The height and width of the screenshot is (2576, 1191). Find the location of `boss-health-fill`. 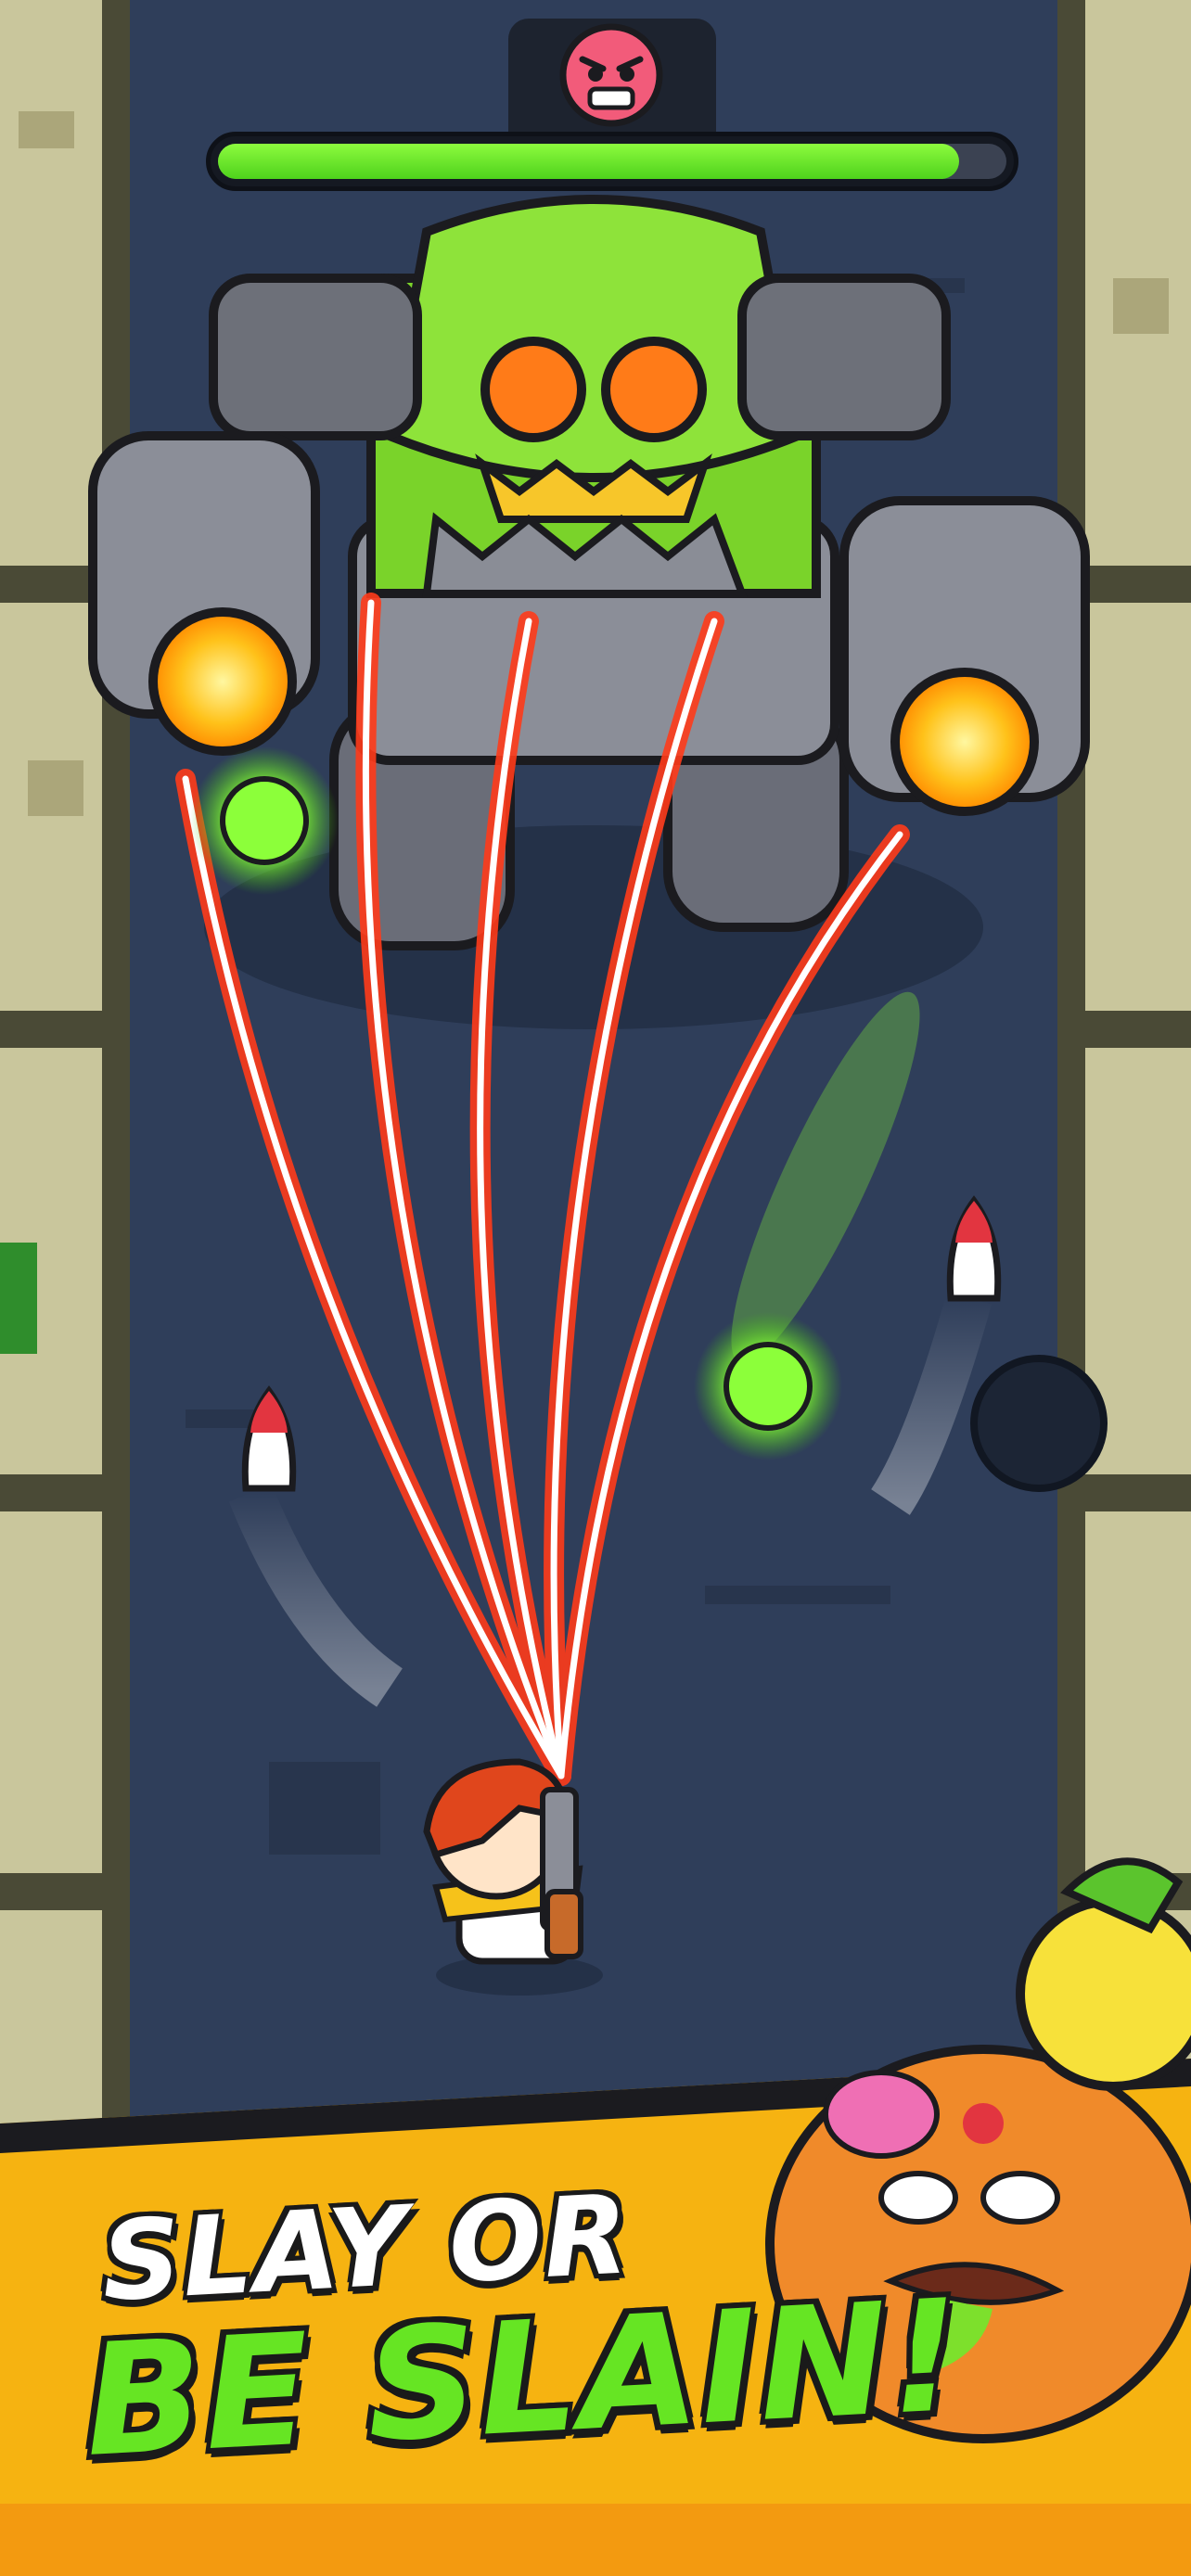

boss-health-fill is located at coordinates (588, 161).